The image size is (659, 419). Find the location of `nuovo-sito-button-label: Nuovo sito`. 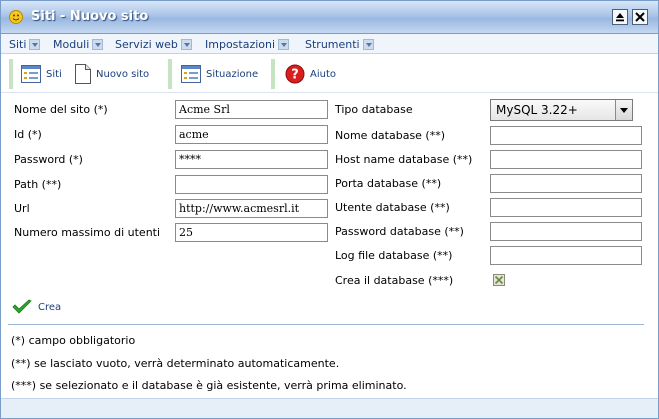

nuovo-sito-button-label: Nuovo sito is located at coordinates (123, 74).